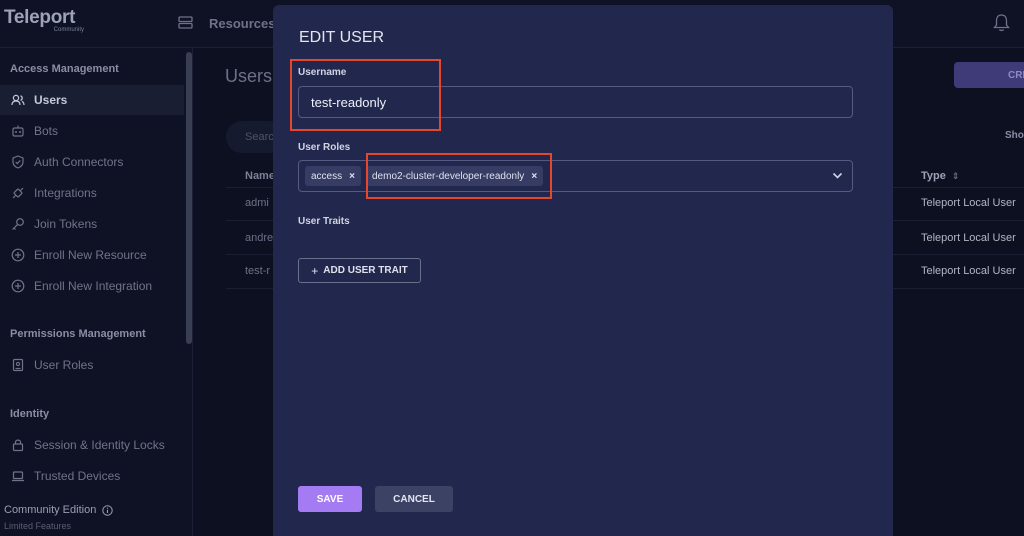  I want to click on role-chip-label: demo2-cluster-developer-readonly, so click(448, 176).